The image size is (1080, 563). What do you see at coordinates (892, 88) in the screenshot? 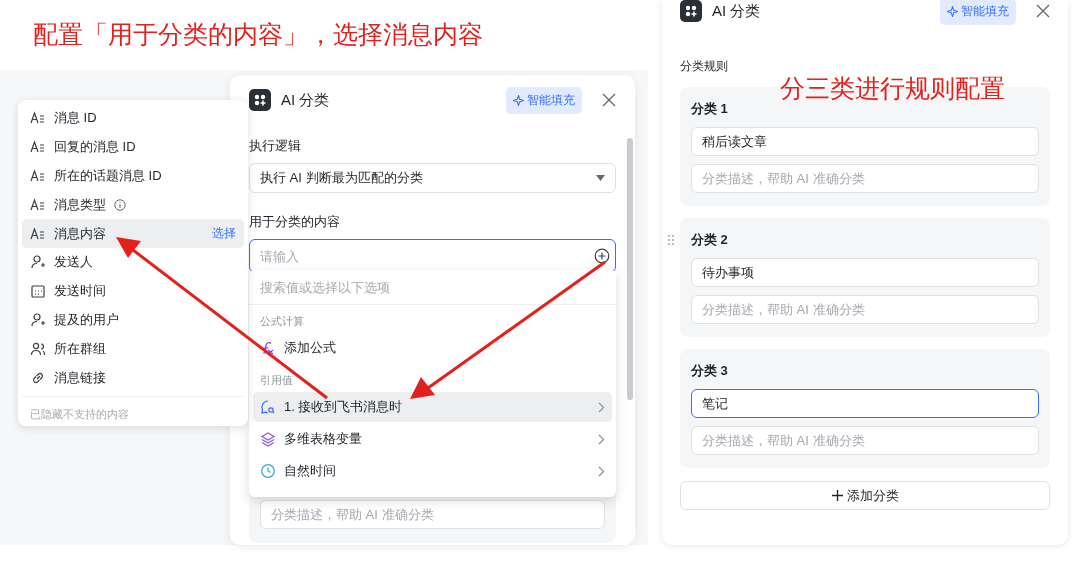
I see `annotation-text: 分三类进行规则配置` at bounding box center [892, 88].